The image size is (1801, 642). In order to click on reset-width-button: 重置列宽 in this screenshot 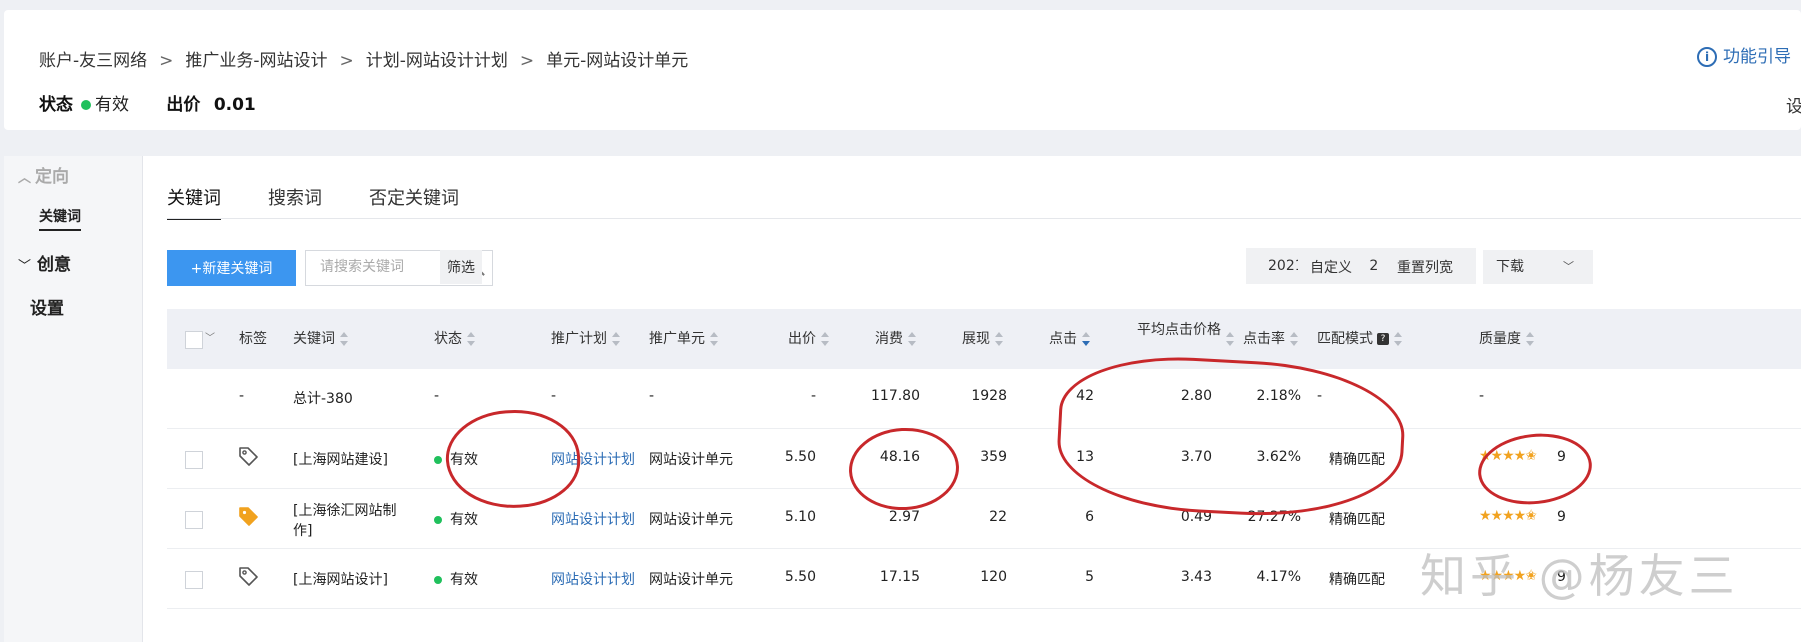, I will do `click(1425, 267)`.